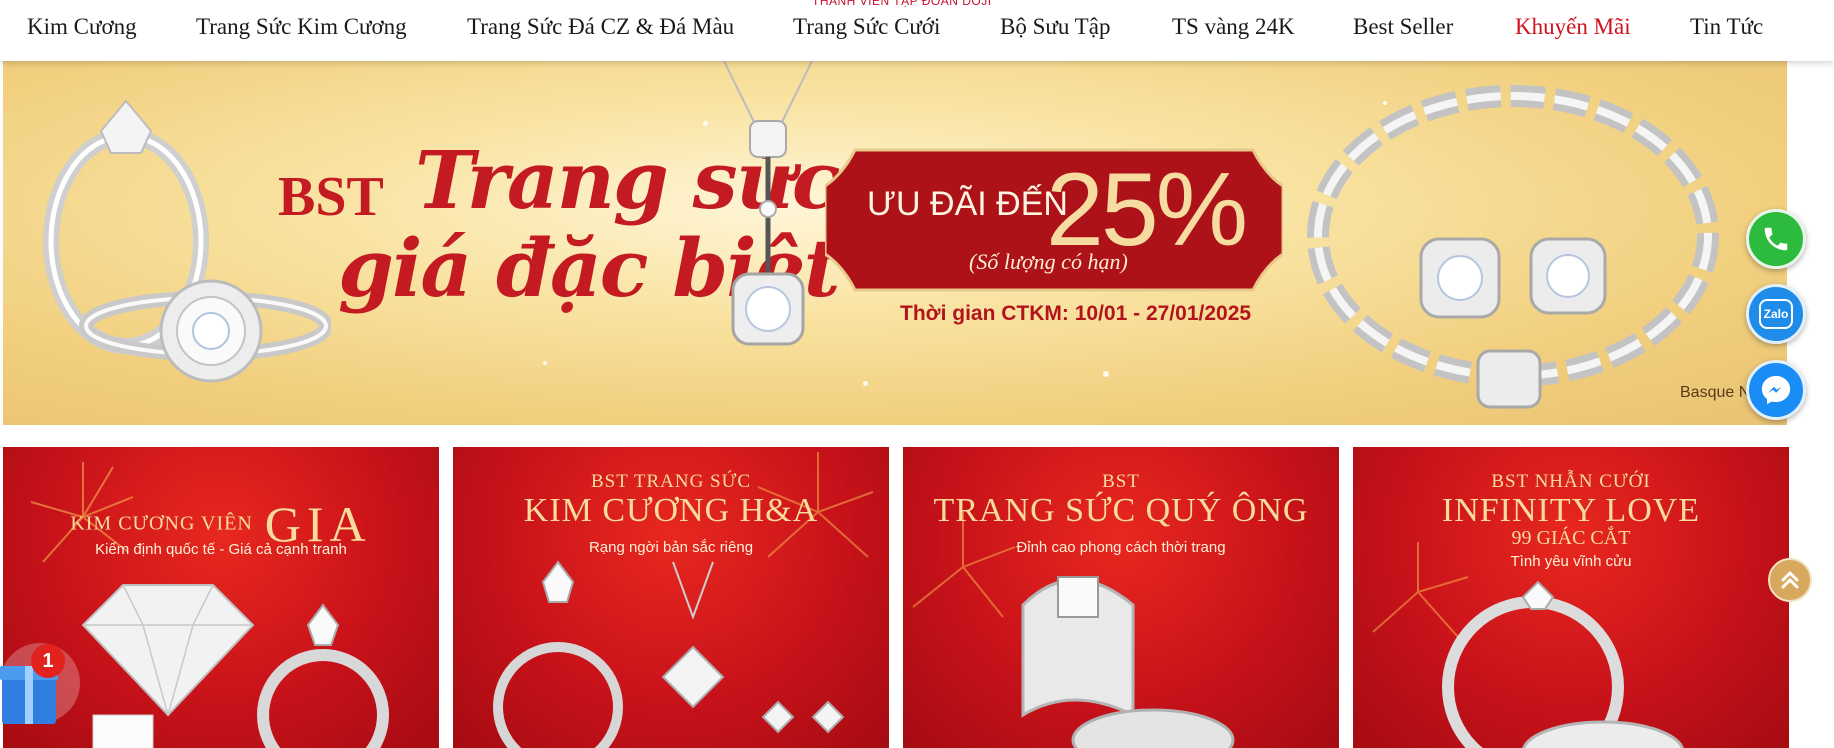 Image resolution: width=1834 pixels, height=748 pixels. I want to click on zalo-contact-button: Zalo, so click(1776, 314).